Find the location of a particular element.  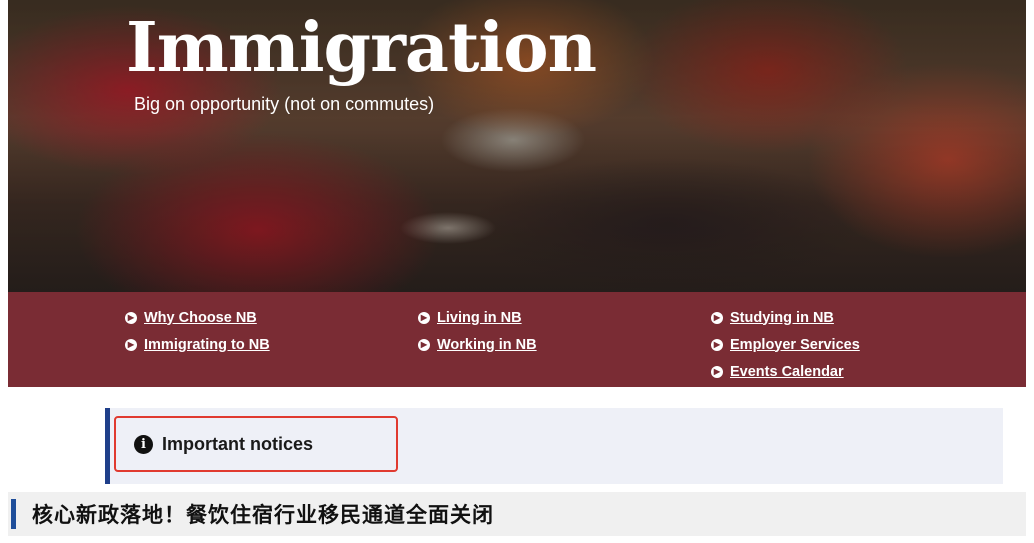

nav-link-label: Why Choose NB is located at coordinates (200, 317).